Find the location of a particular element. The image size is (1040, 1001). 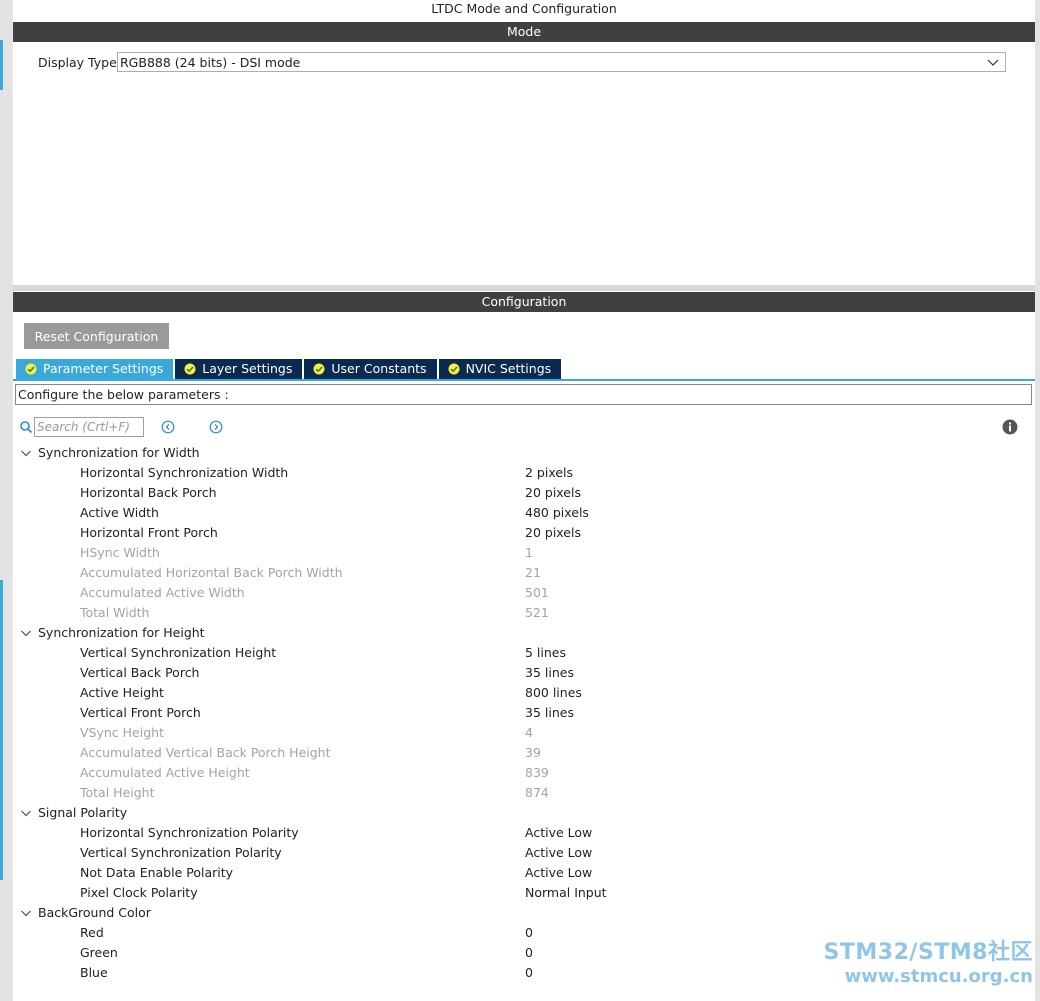

parameter-name: Horizontal Synchronization Polarity is located at coordinates (189, 832).